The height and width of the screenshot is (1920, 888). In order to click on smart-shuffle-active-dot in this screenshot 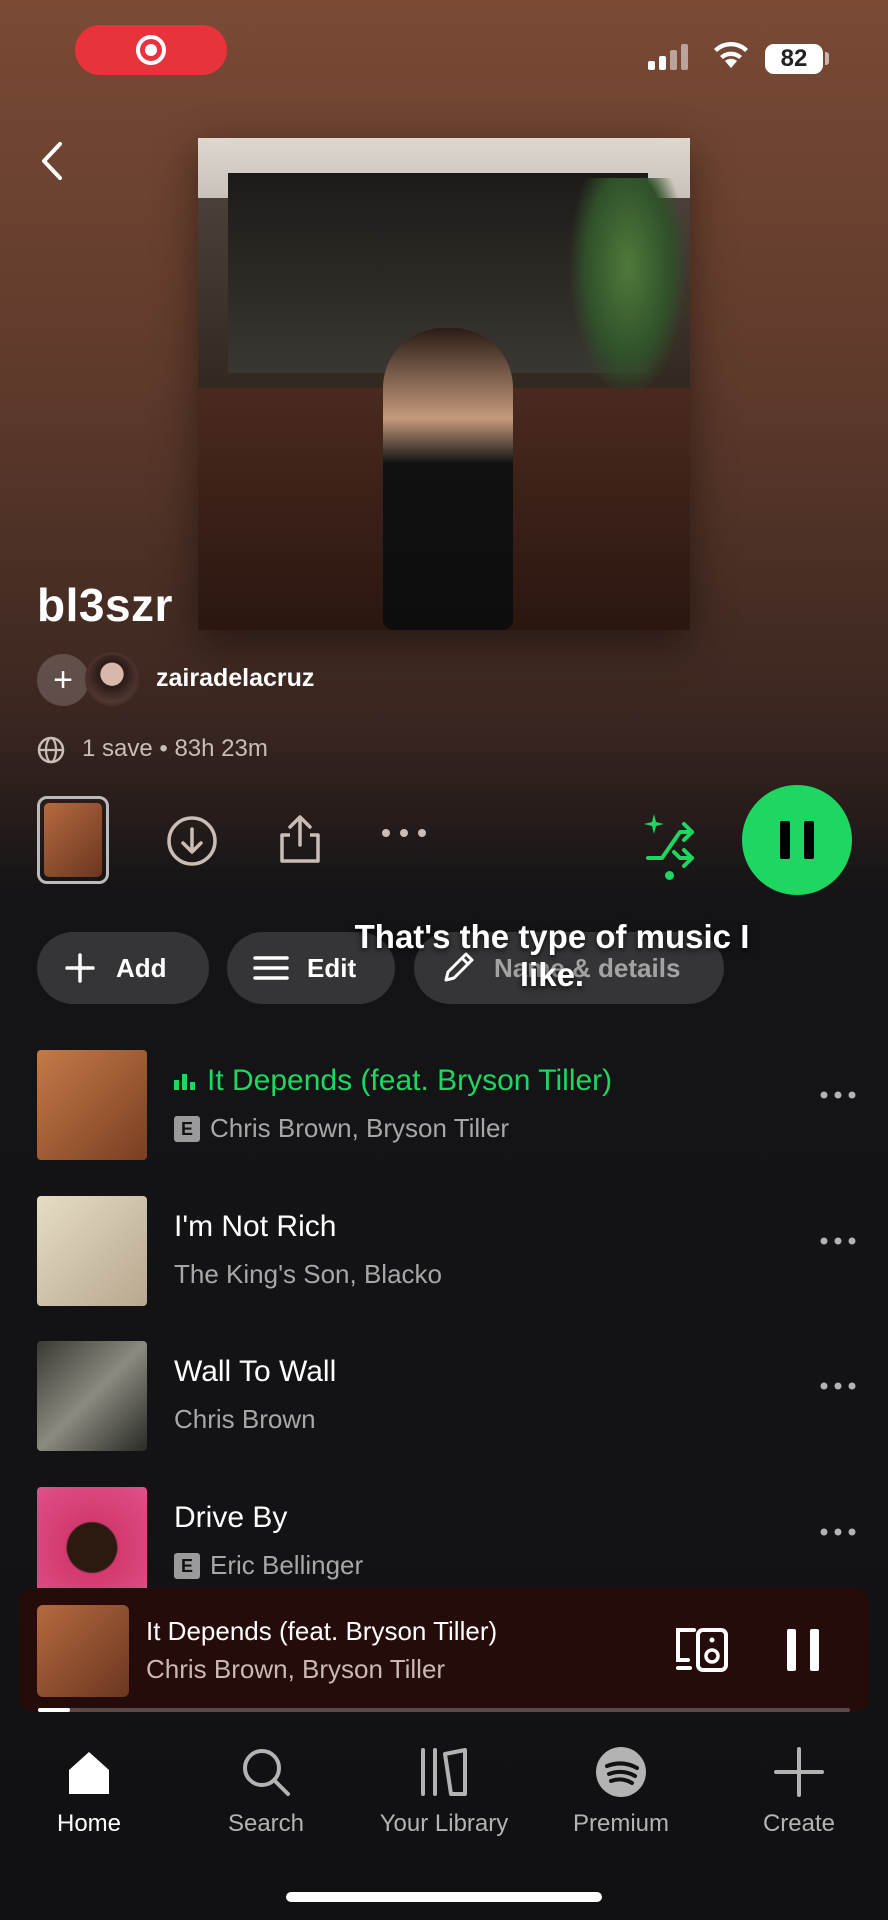, I will do `click(669, 875)`.